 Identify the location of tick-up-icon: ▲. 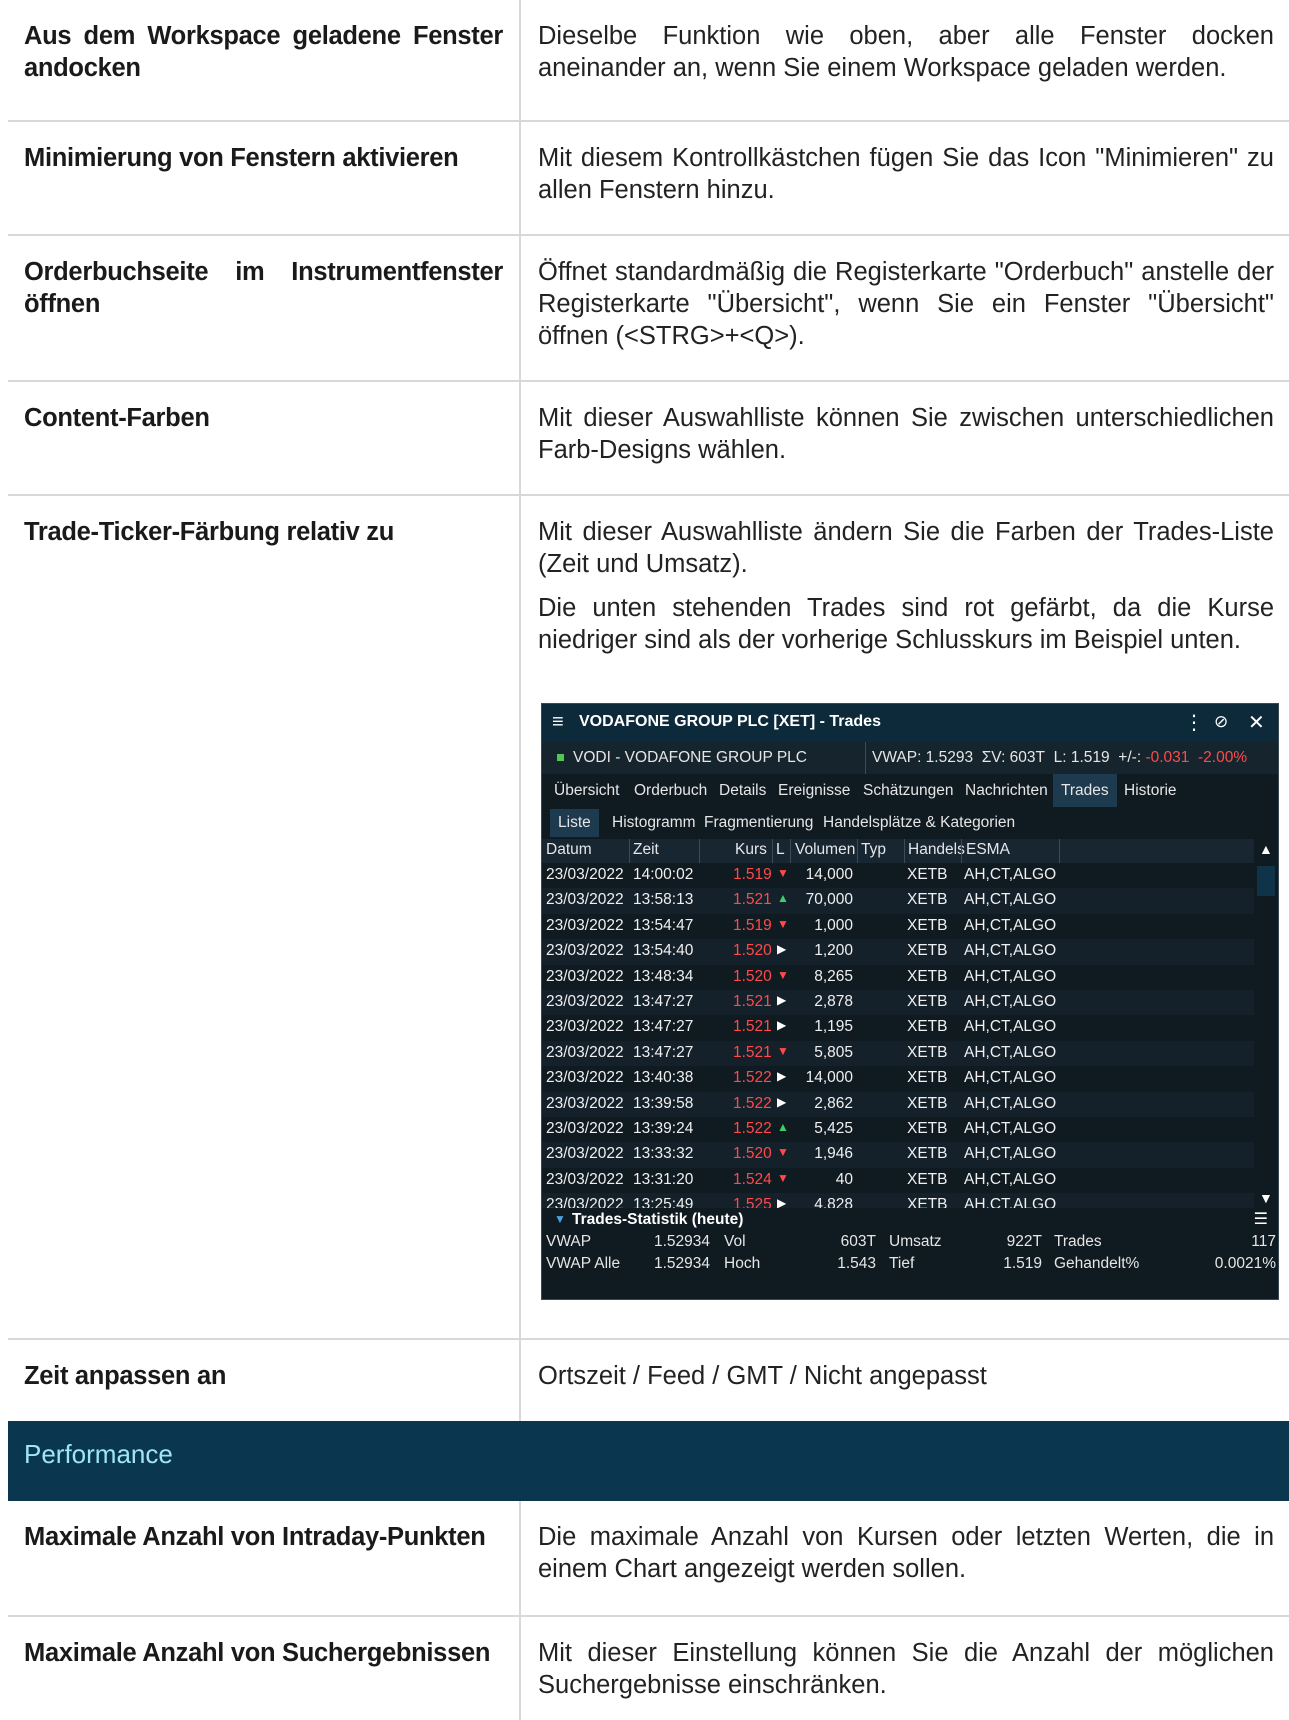
(783, 898).